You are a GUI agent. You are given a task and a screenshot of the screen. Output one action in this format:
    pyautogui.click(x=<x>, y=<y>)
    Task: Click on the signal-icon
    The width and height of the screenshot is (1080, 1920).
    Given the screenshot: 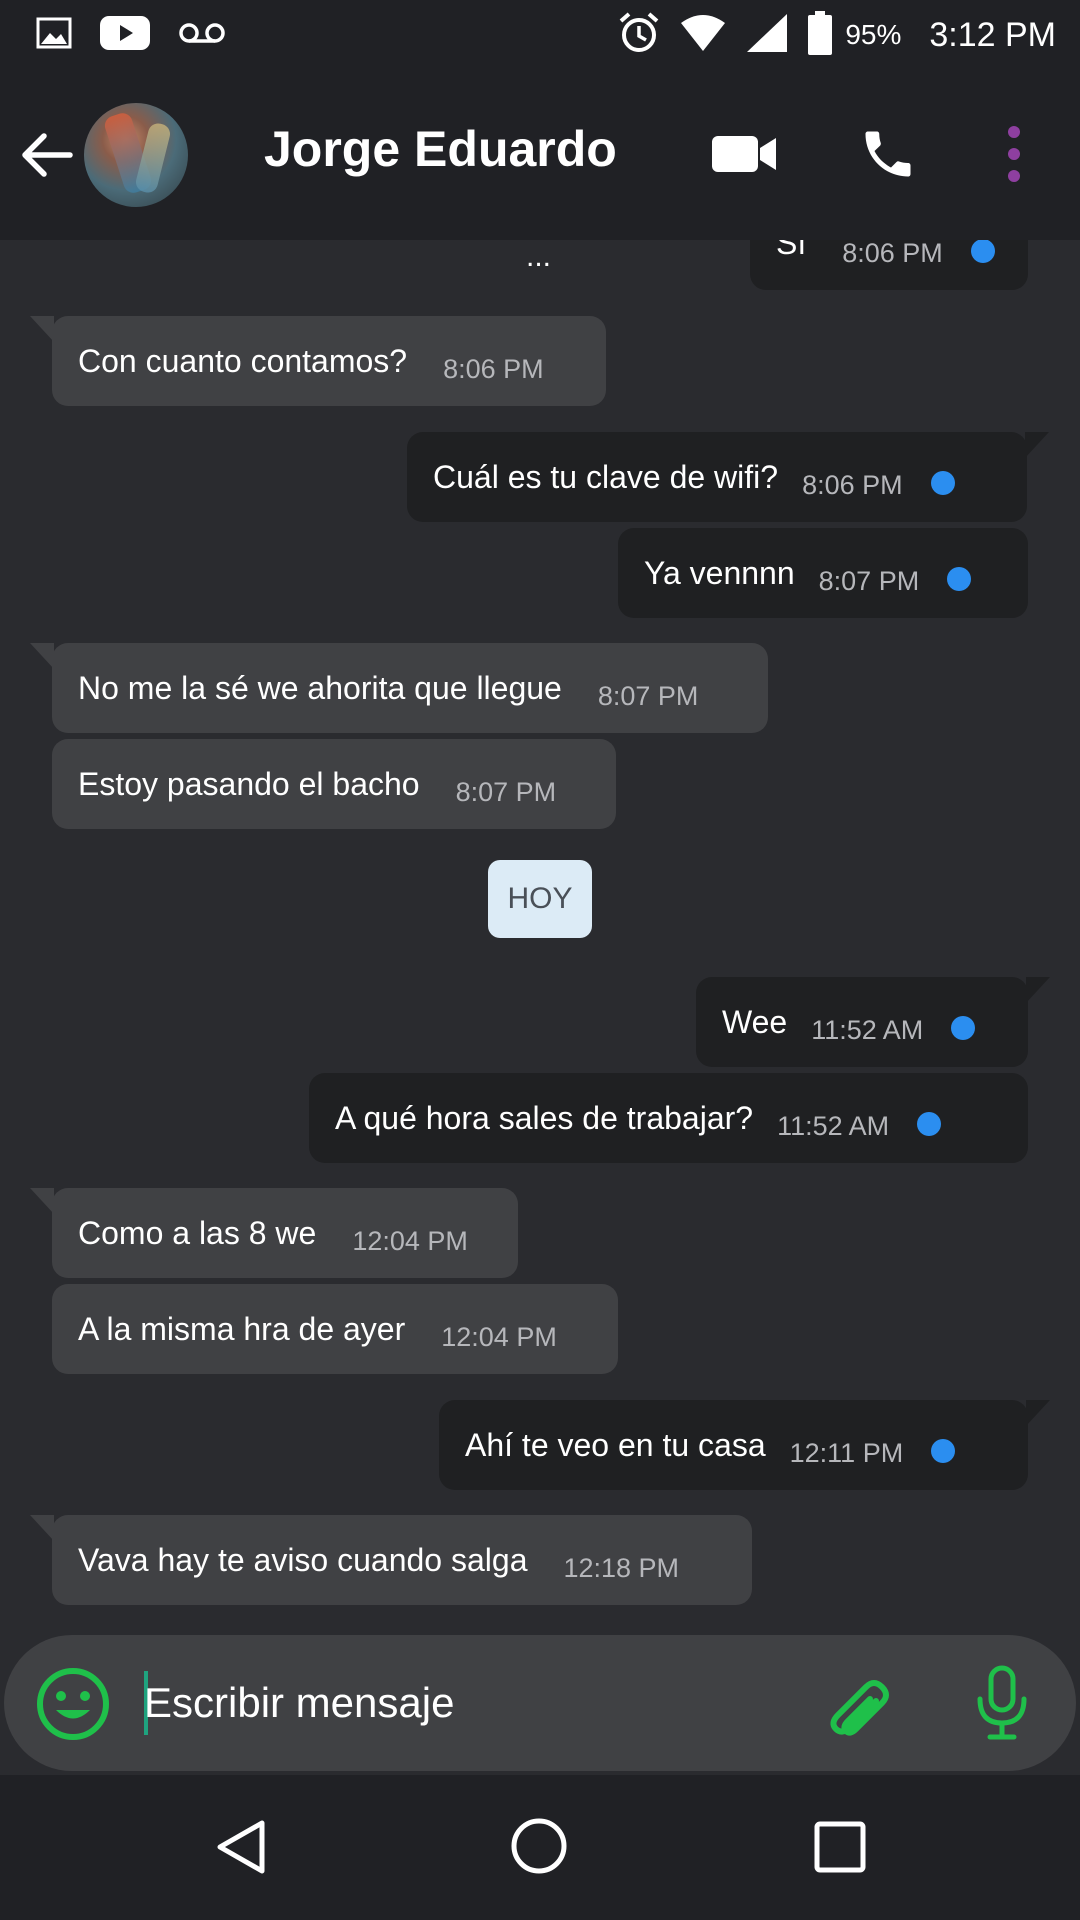 What is the action you would take?
    pyautogui.click(x=767, y=35)
    